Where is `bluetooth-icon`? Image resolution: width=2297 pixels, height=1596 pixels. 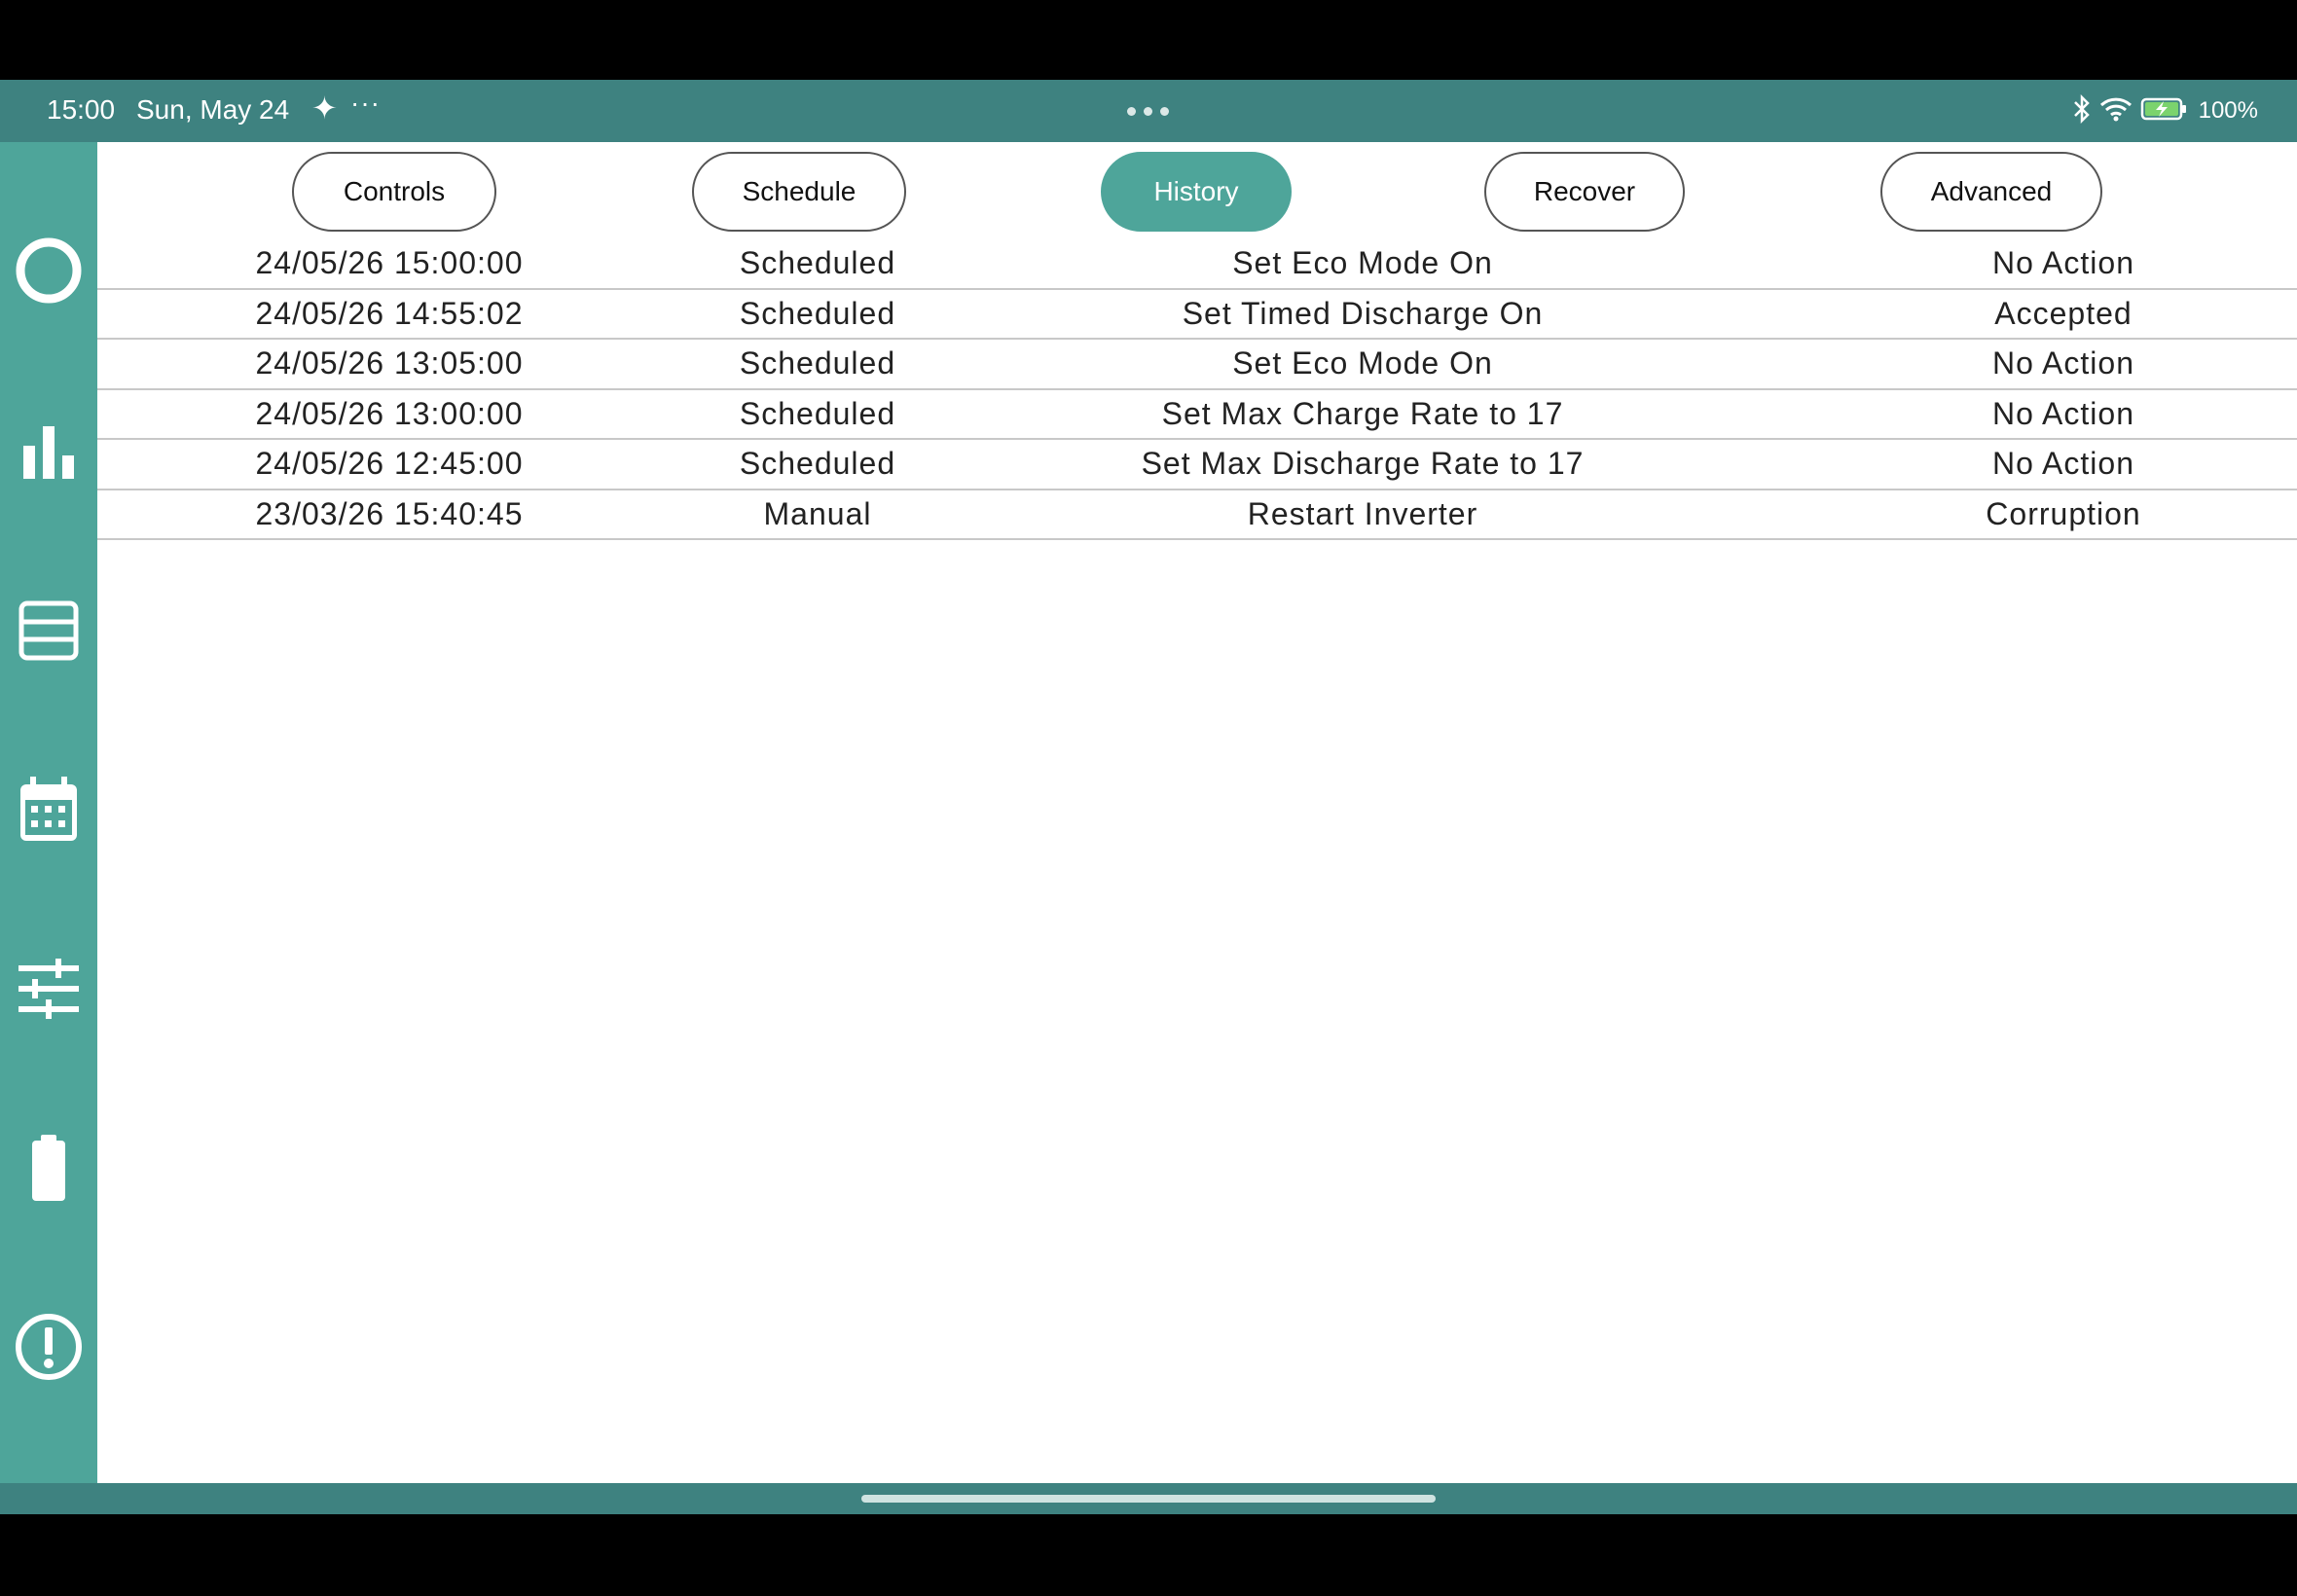
bluetooth-icon is located at coordinates (2082, 110).